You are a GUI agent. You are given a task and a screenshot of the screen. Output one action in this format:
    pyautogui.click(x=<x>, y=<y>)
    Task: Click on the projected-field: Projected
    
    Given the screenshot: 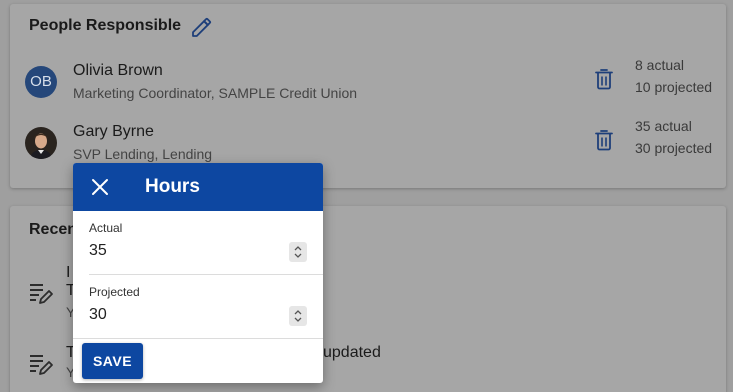 What is the action you would take?
    pyautogui.click(x=198, y=307)
    